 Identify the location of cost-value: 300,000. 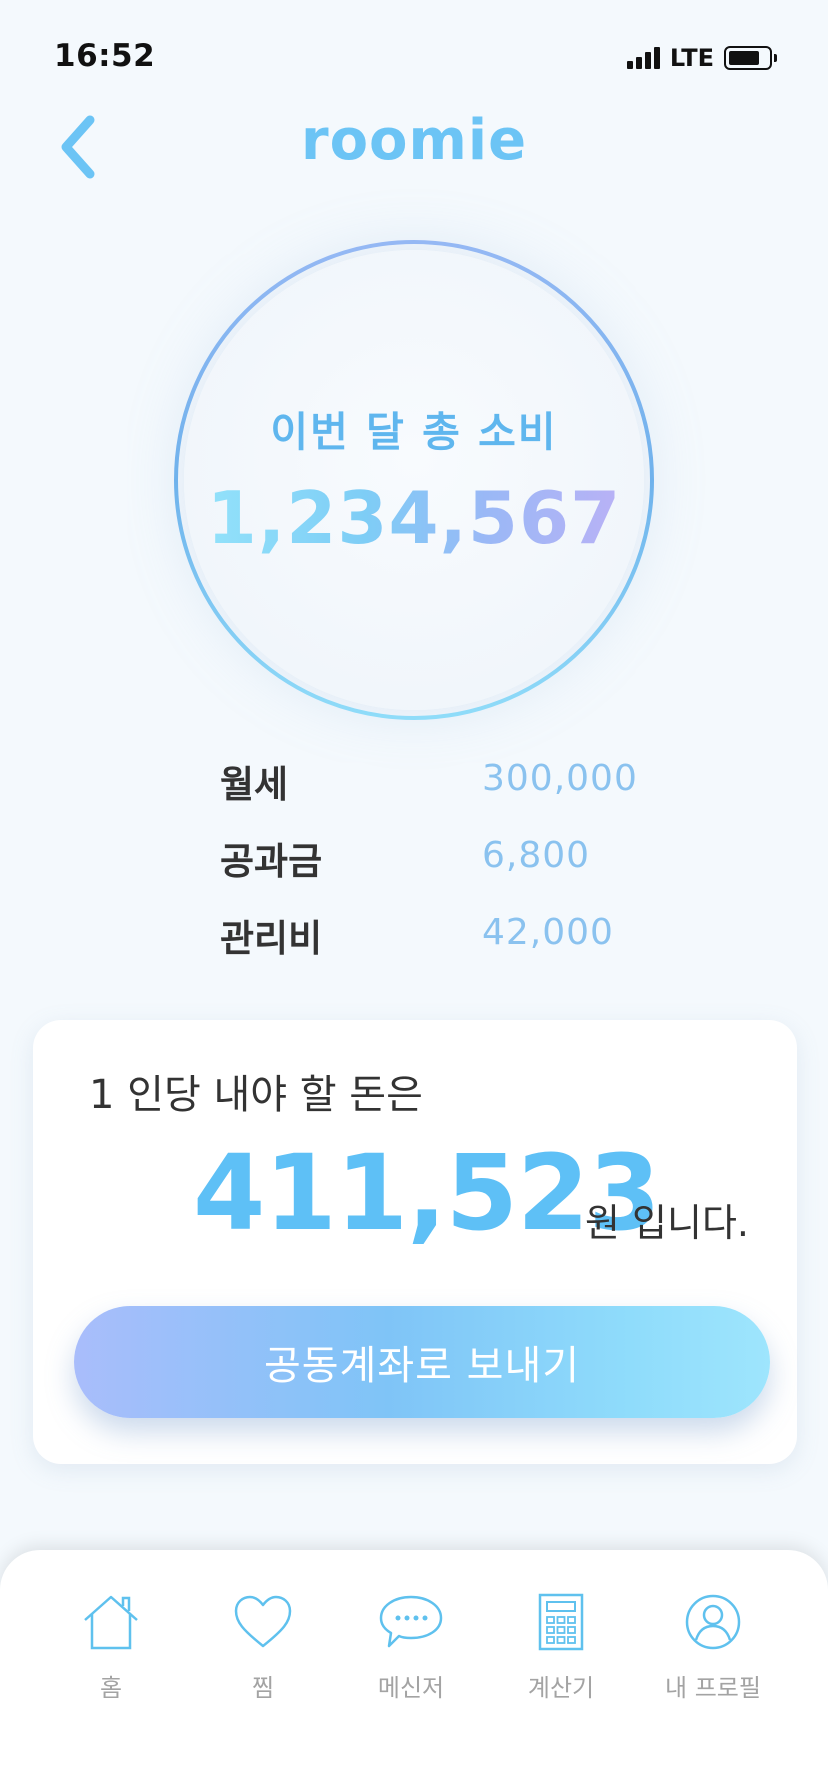
(560, 778).